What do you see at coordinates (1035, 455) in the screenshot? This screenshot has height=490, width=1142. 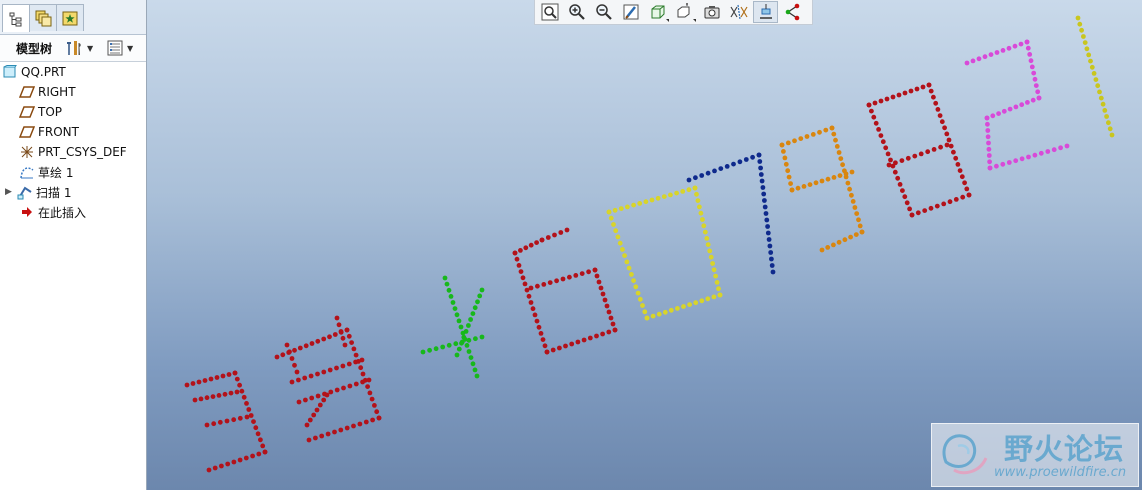 I see `forum-watermark-logo: 野火论坛 www.proewildfire.cn` at bounding box center [1035, 455].